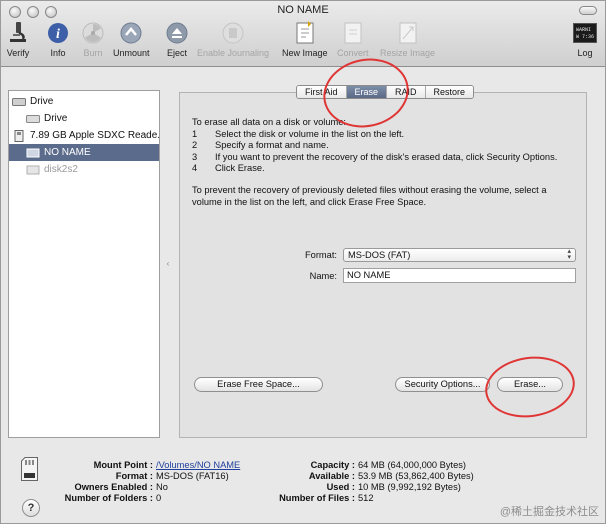  What do you see at coordinates (305, 53) in the screenshot?
I see `new-image-label: New Image` at bounding box center [305, 53].